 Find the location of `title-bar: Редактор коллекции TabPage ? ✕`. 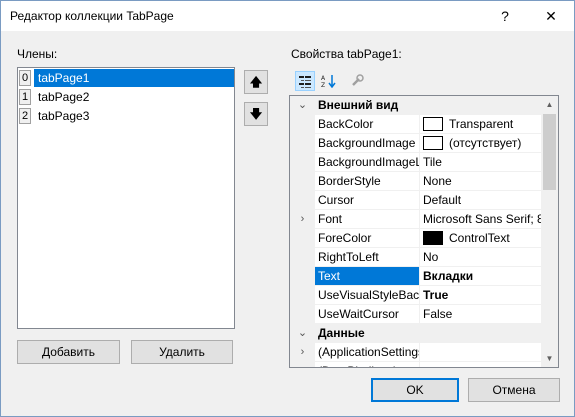

title-bar: Редактор коллекции TabPage ? ✕ is located at coordinates (287, 16).